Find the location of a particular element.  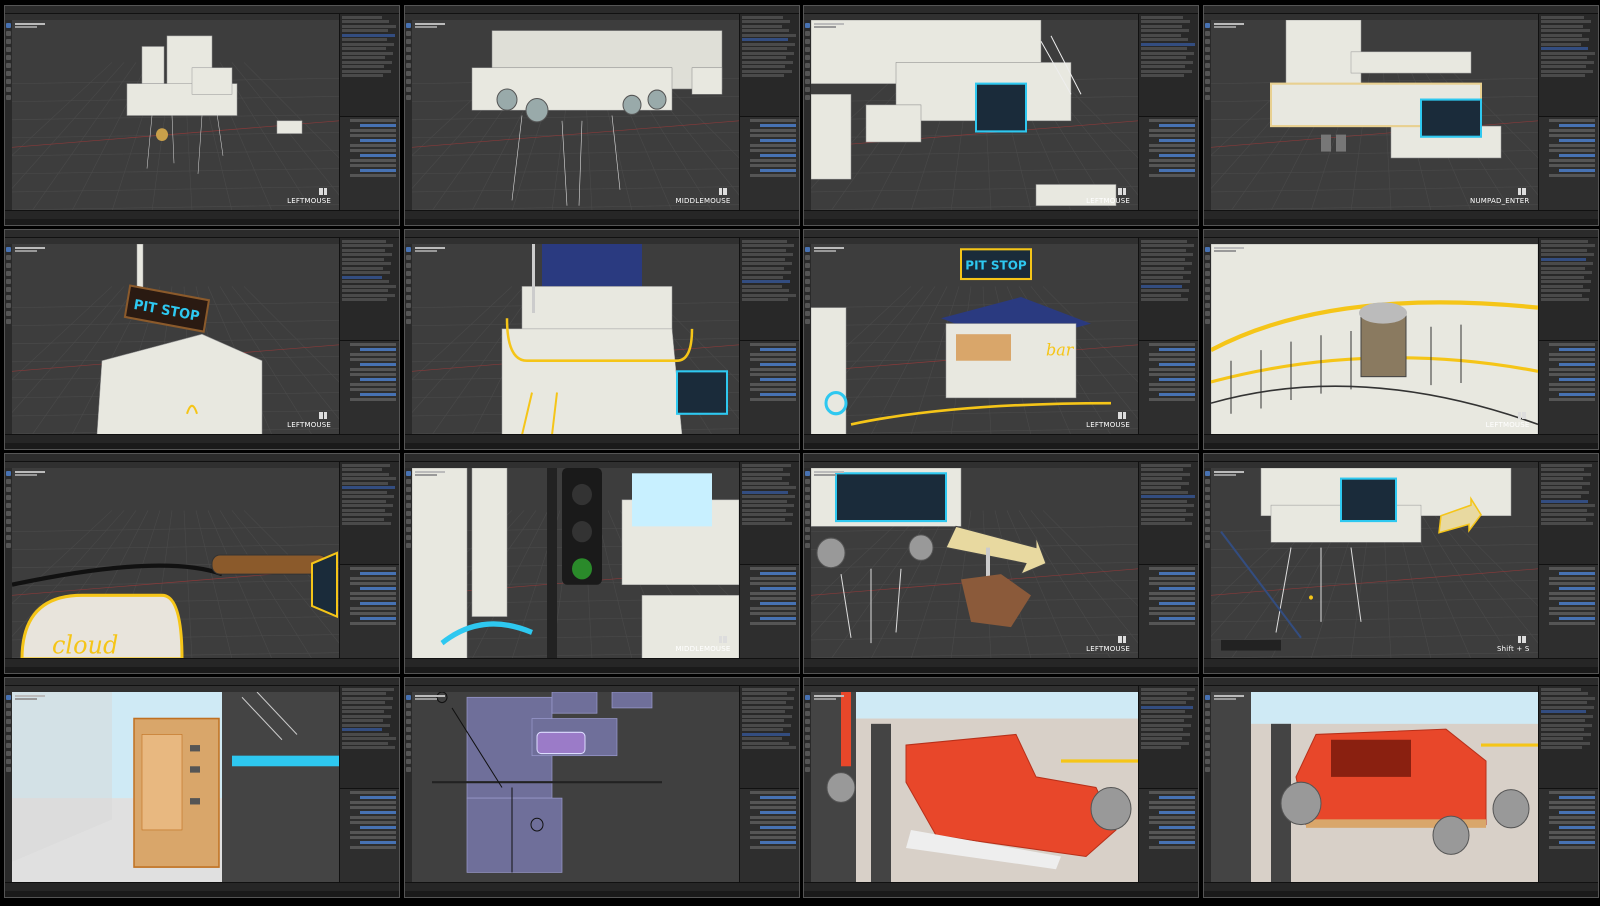

3d-viewport: PIT STOP LEFTMOUSE is located at coordinates (175, 339).